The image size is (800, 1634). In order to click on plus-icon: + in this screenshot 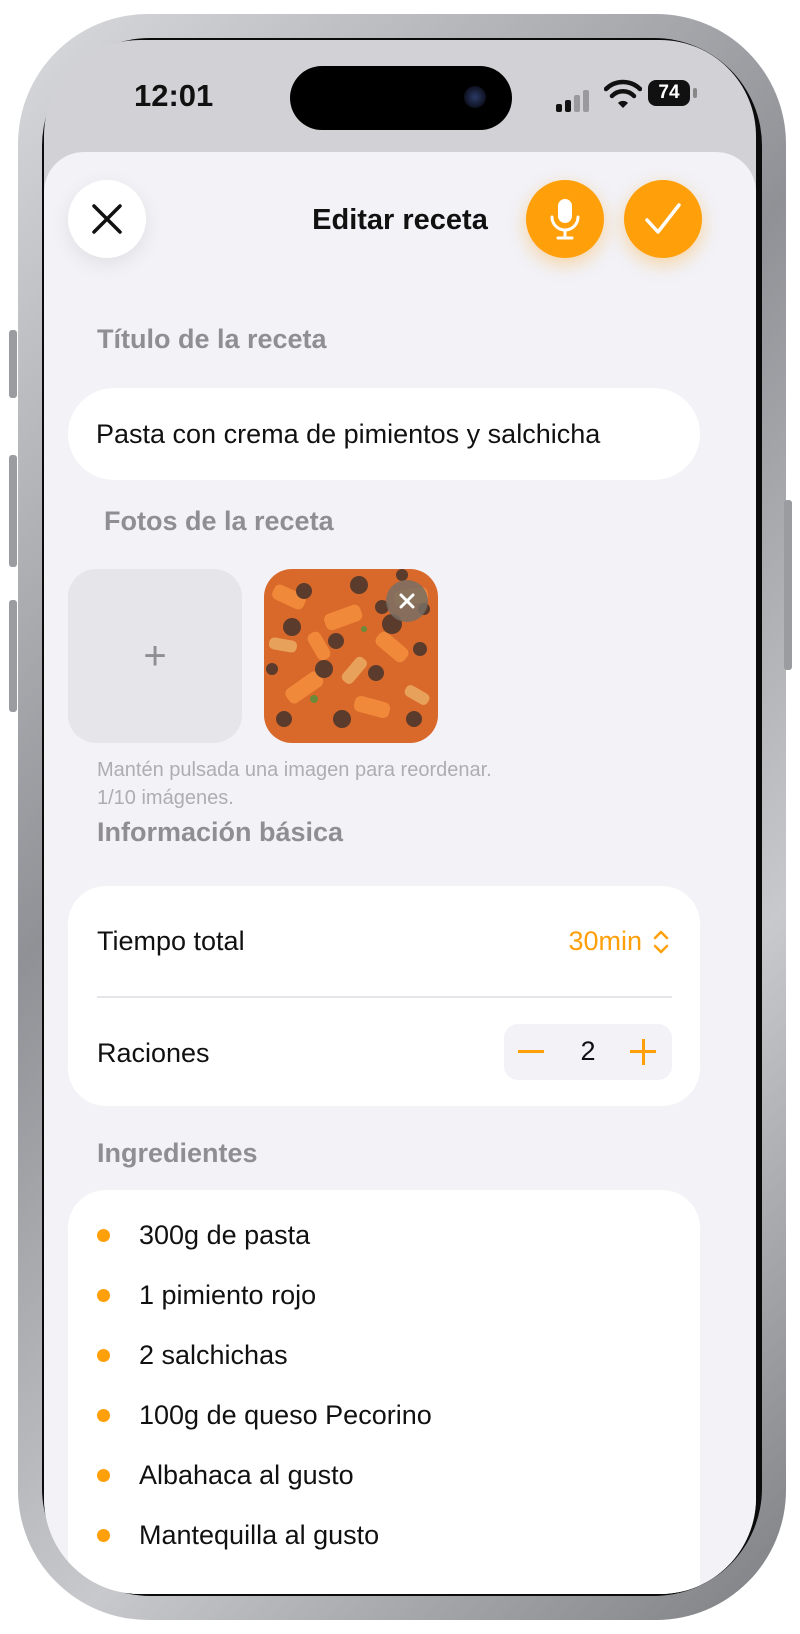, I will do `click(155, 655)`.